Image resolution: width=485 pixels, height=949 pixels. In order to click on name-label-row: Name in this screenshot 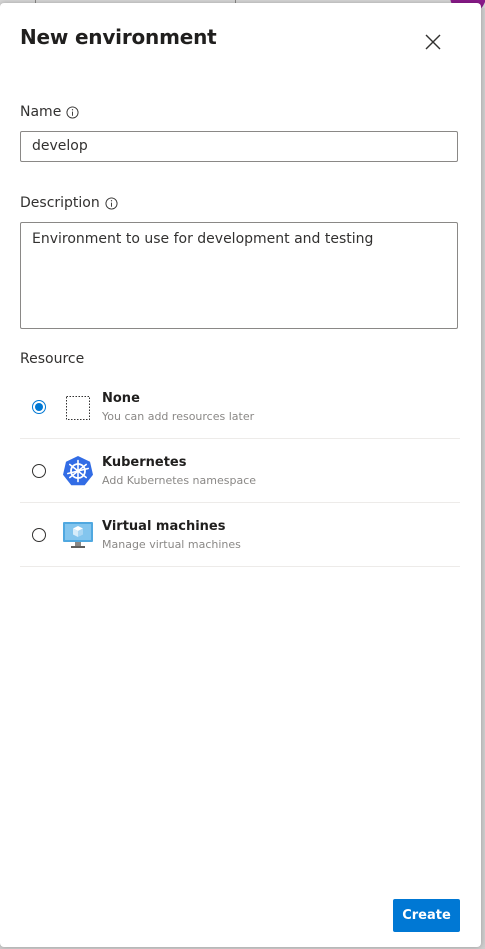, I will do `click(49, 112)`.